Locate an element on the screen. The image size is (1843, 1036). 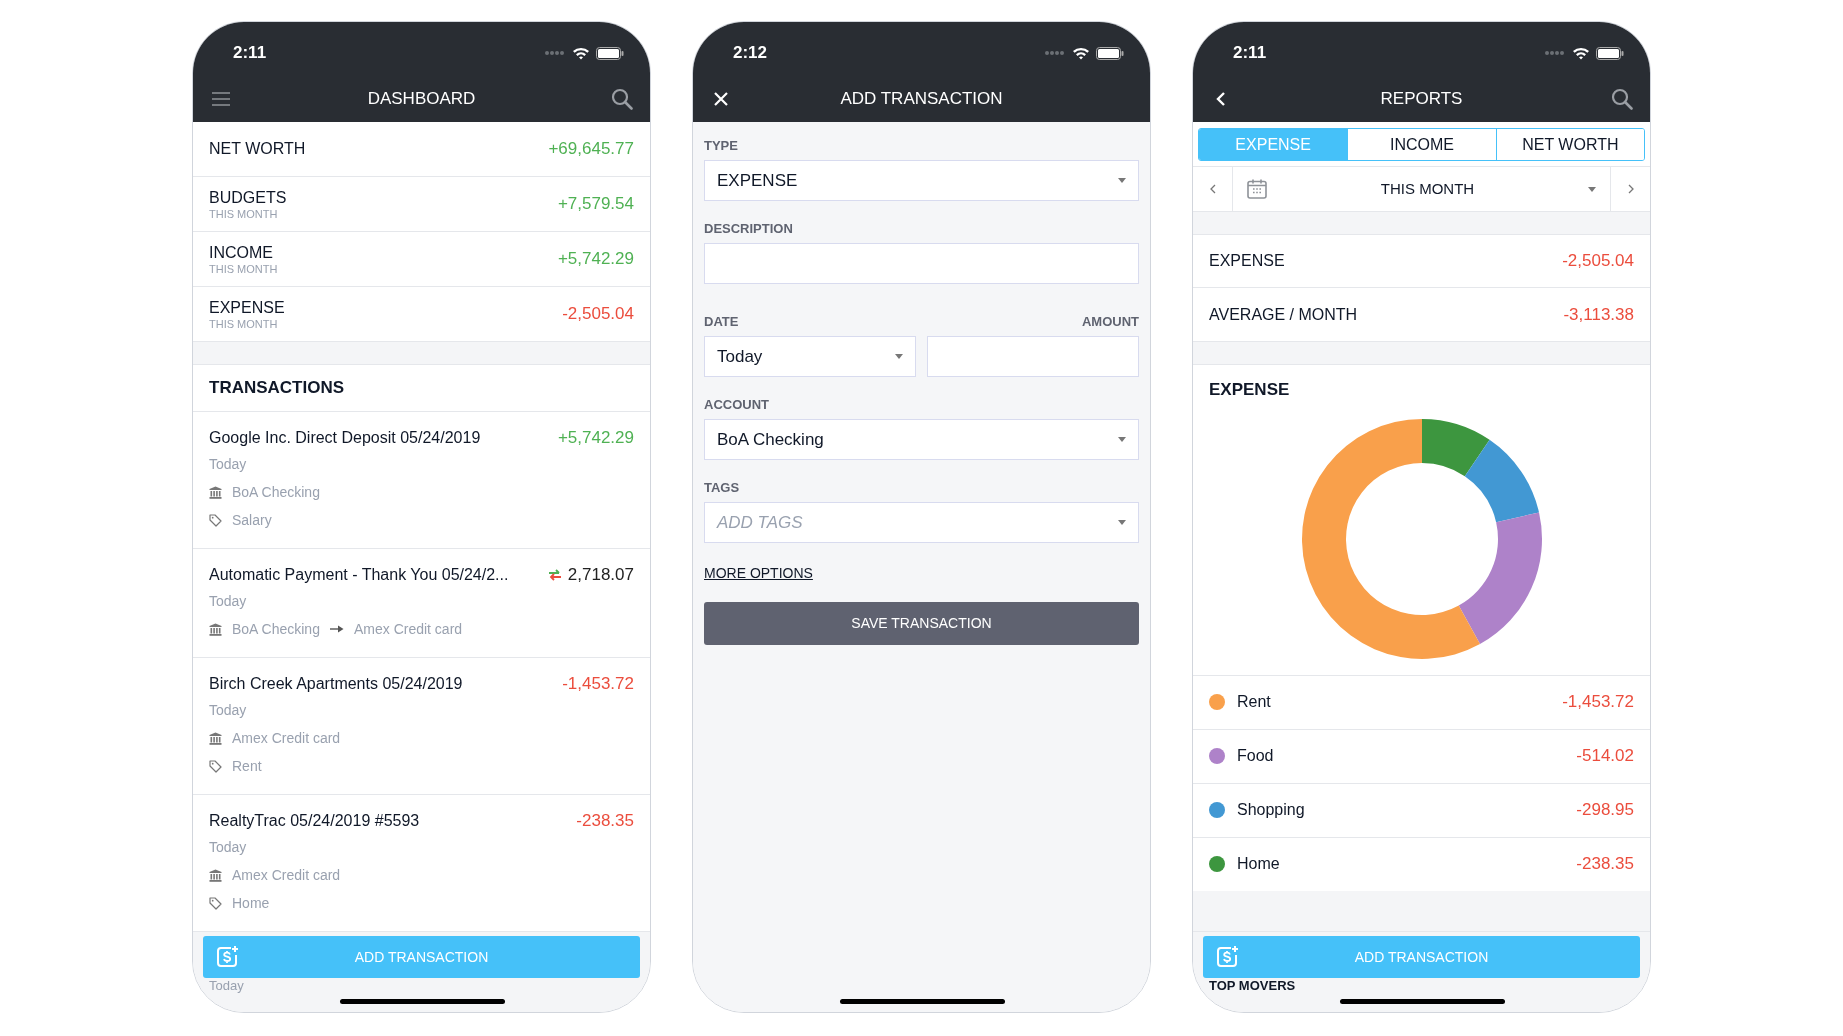
field-label: DESCRIPTION is located at coordinates (749, 229).